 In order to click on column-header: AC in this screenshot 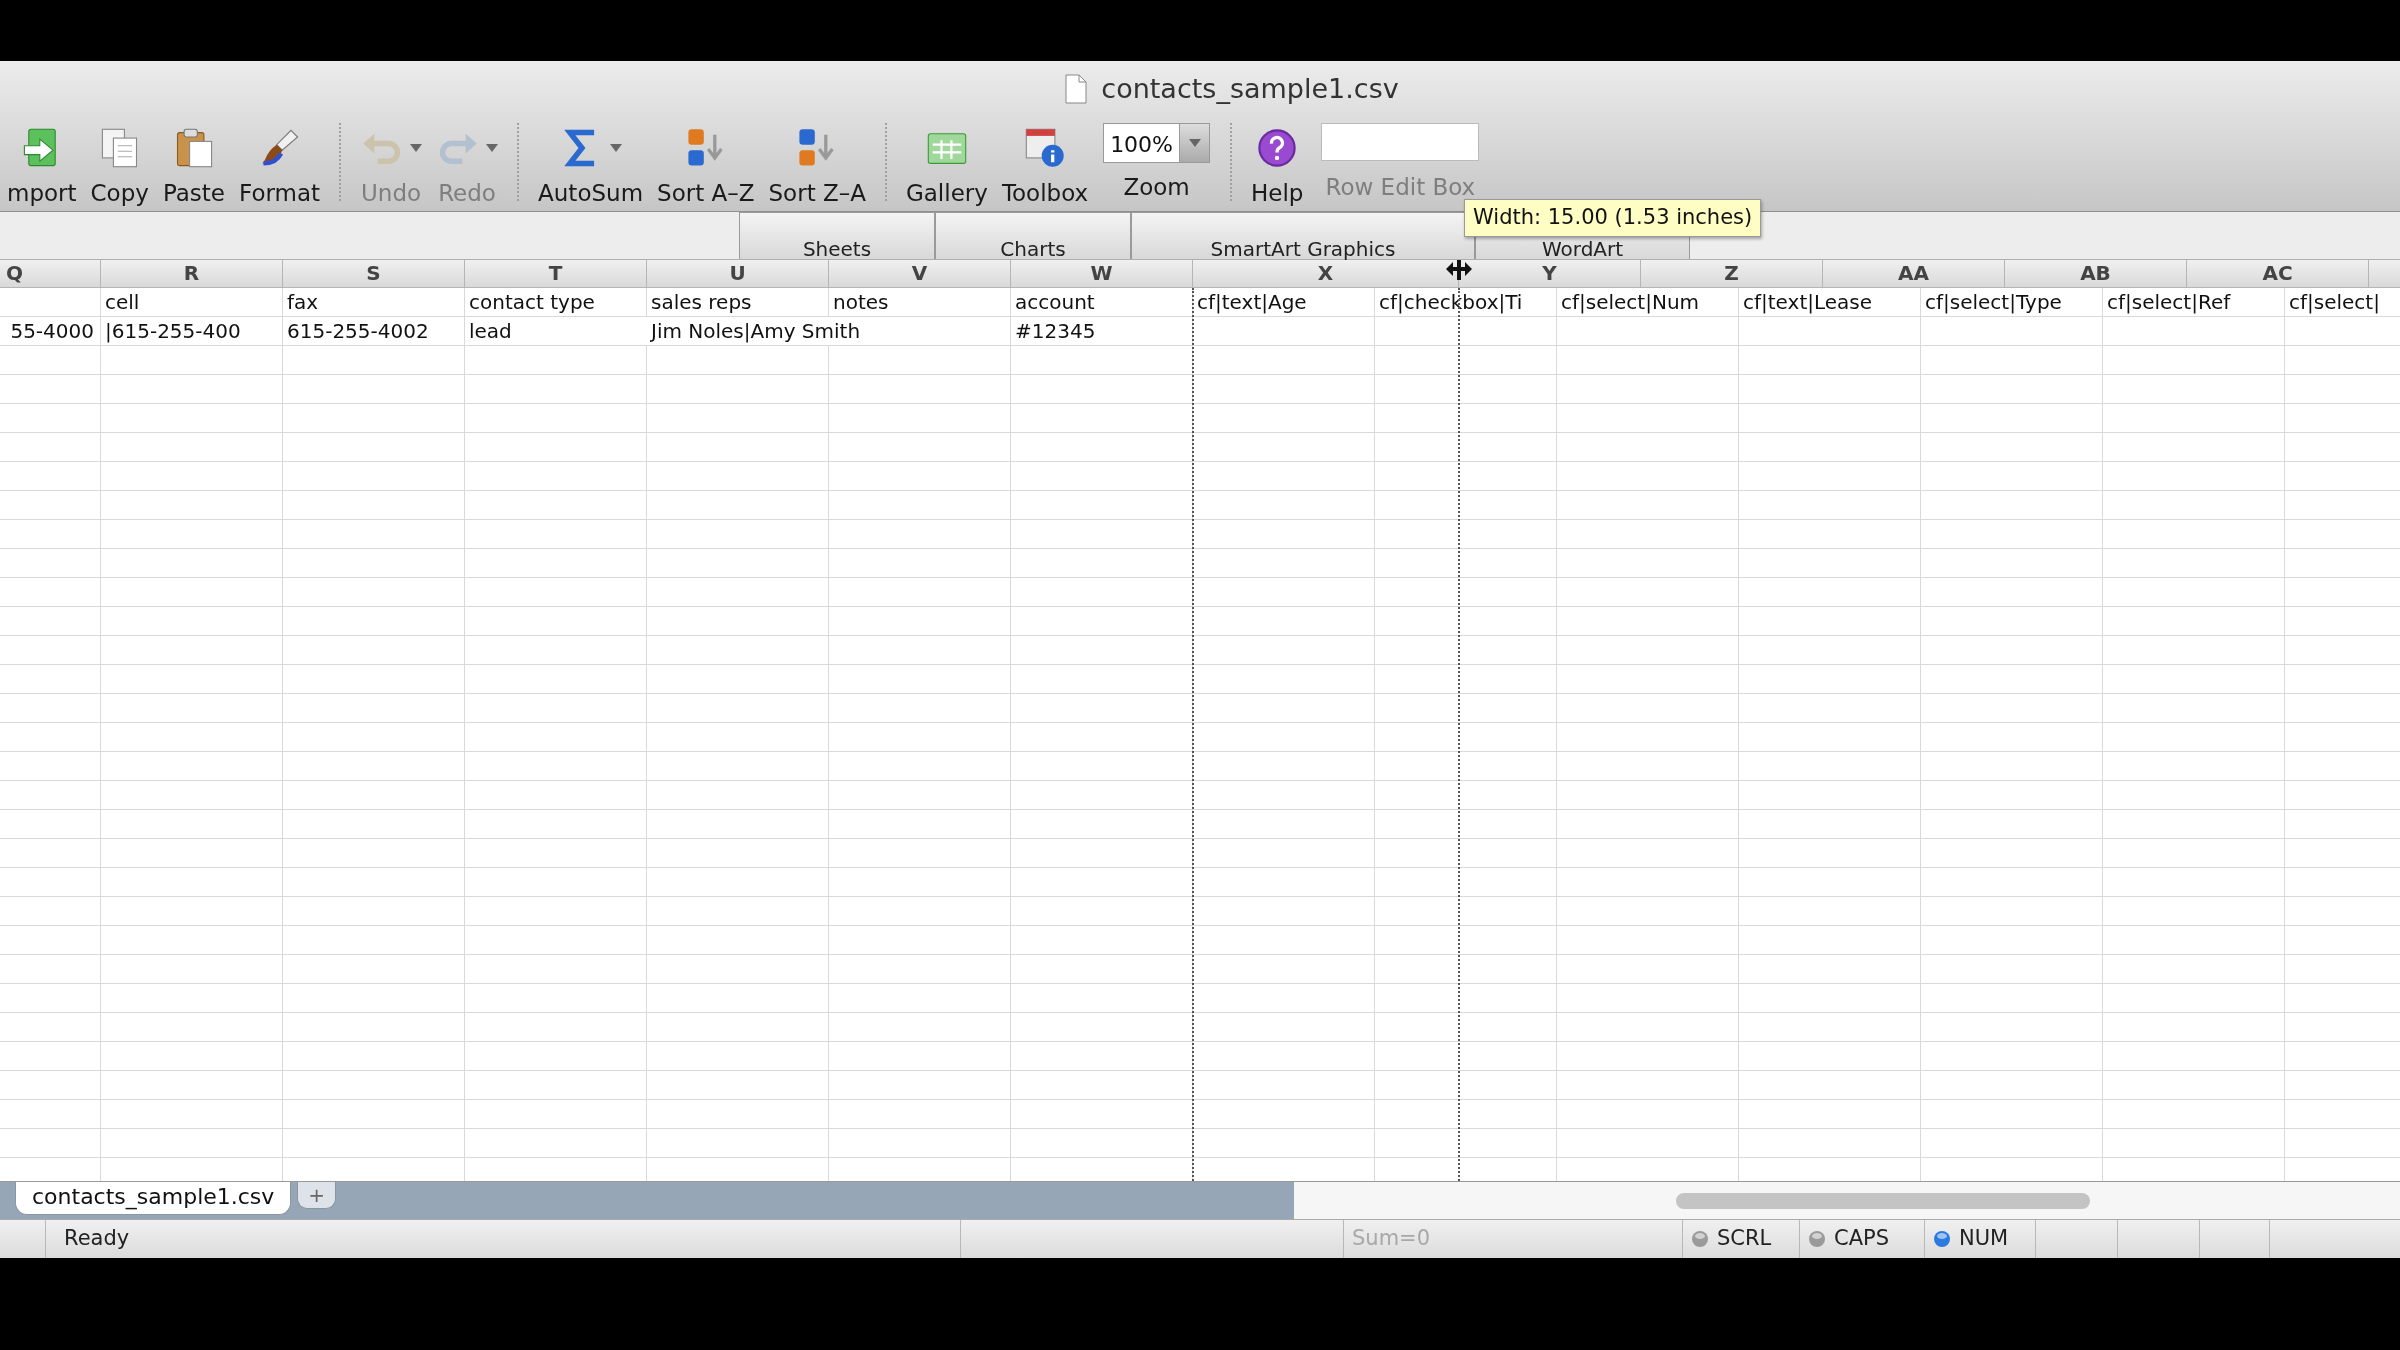, I will do `click(2278, 273)`.